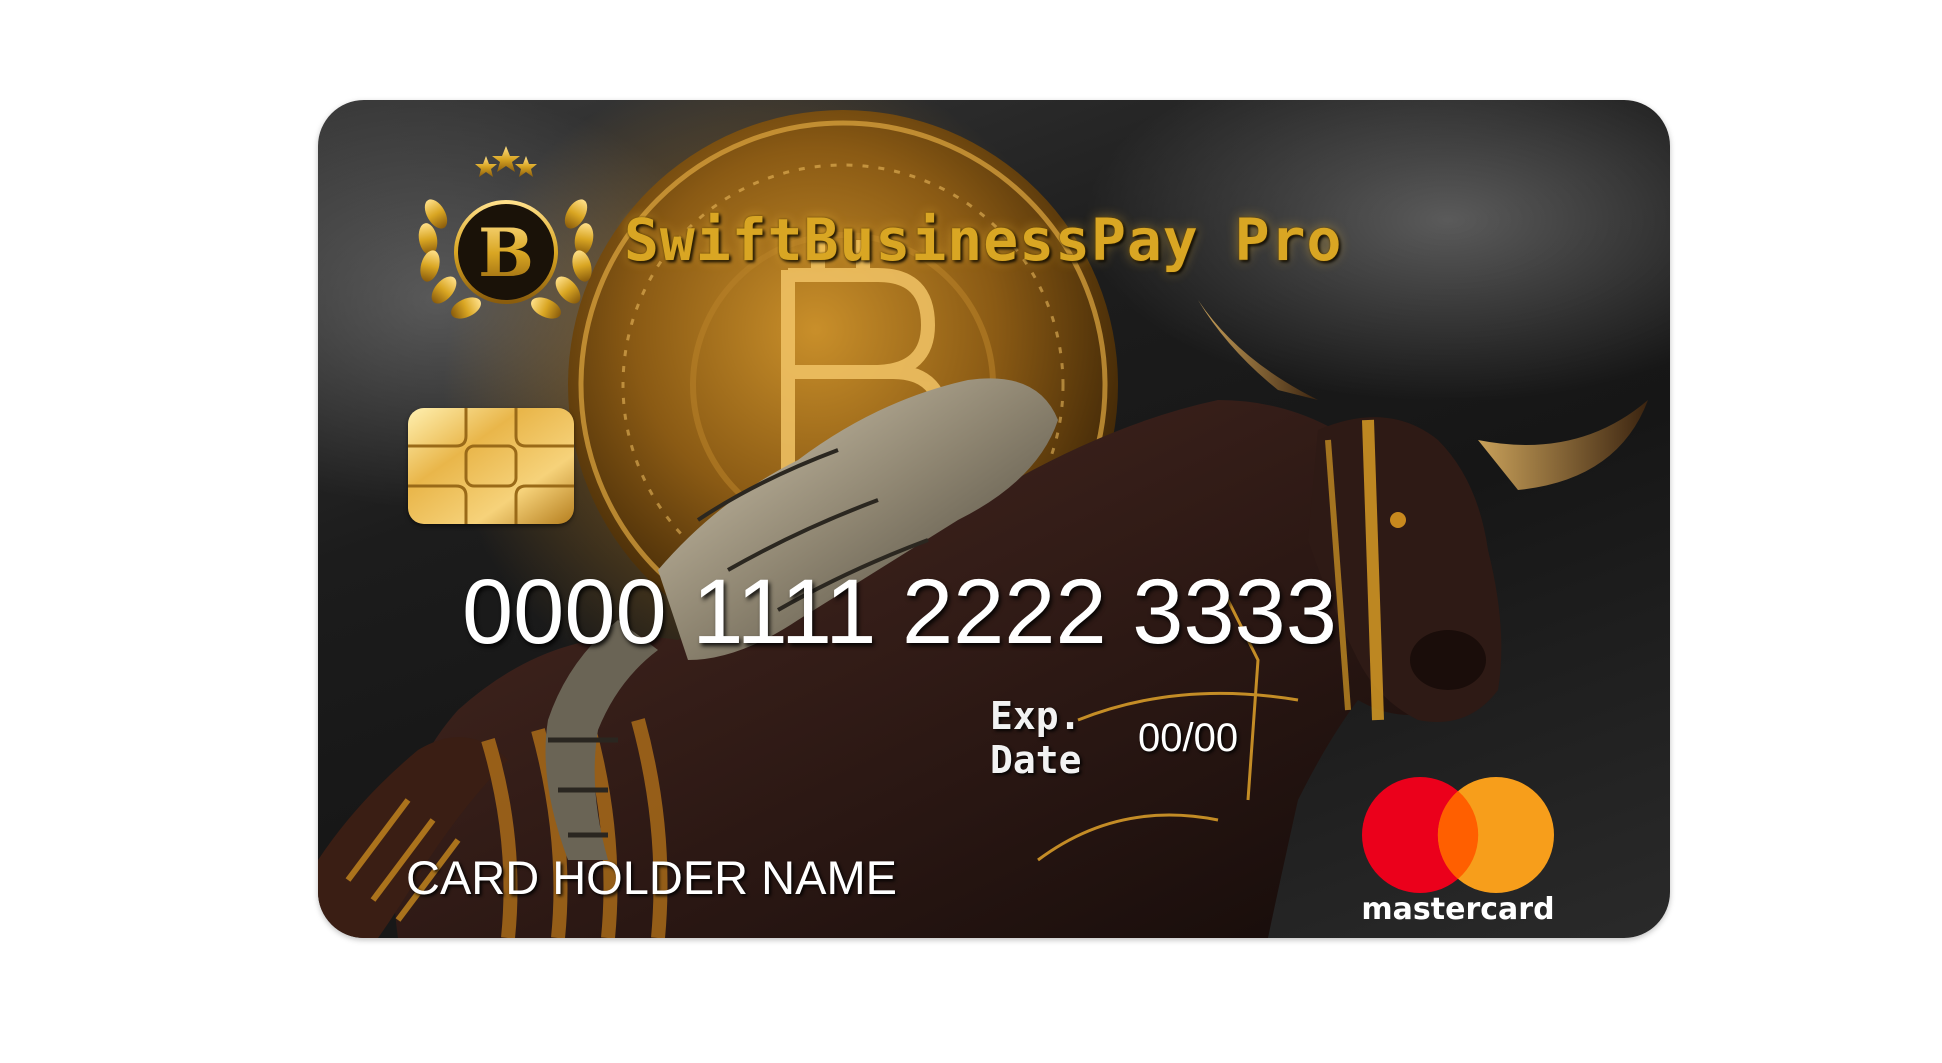  I want to click on expiry-label: Exp. Date, so click(1060, 738).